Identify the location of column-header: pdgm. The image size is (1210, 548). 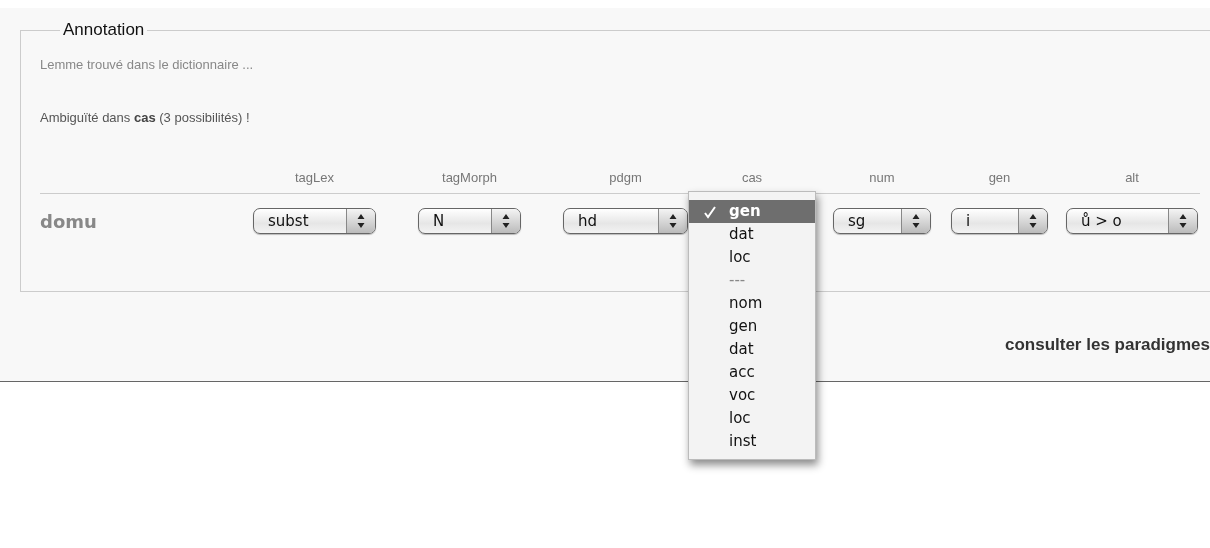
(625, 177).